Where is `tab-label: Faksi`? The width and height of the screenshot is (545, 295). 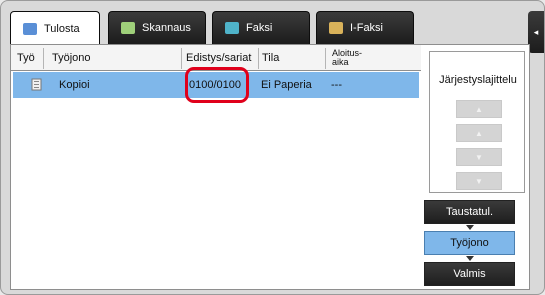 tab-label: Faksi is located at coordinates (259, 28).